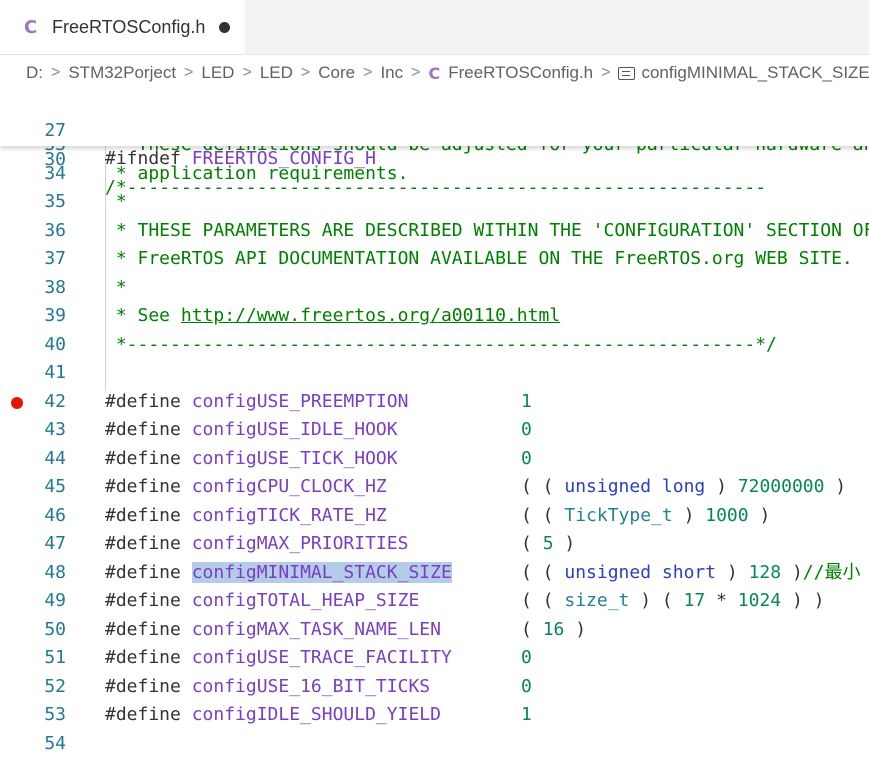 The width and height of the screenshot is (869, 758). What do you see at coordinates (289, 486) in the screenshot?
I see `macro-name: configCPU_CLOCK_HZ` at bounding box center [289, 486].